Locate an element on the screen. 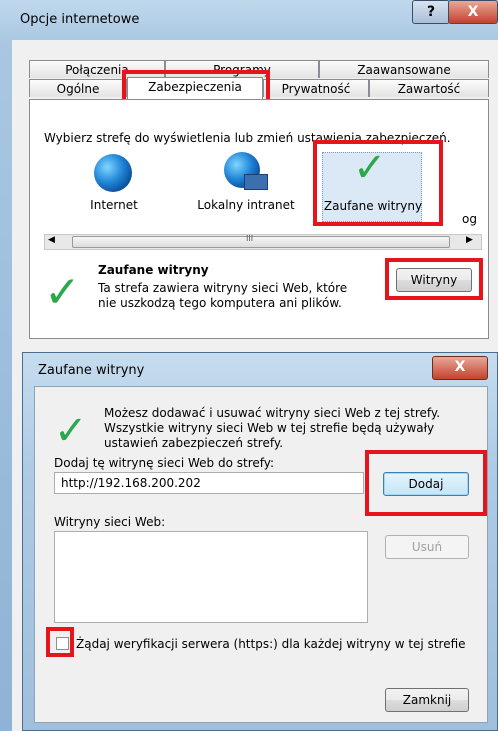 This screenshot has height=731, width=498. info-check-icon: ✓ is located at coordinates (71, 431).